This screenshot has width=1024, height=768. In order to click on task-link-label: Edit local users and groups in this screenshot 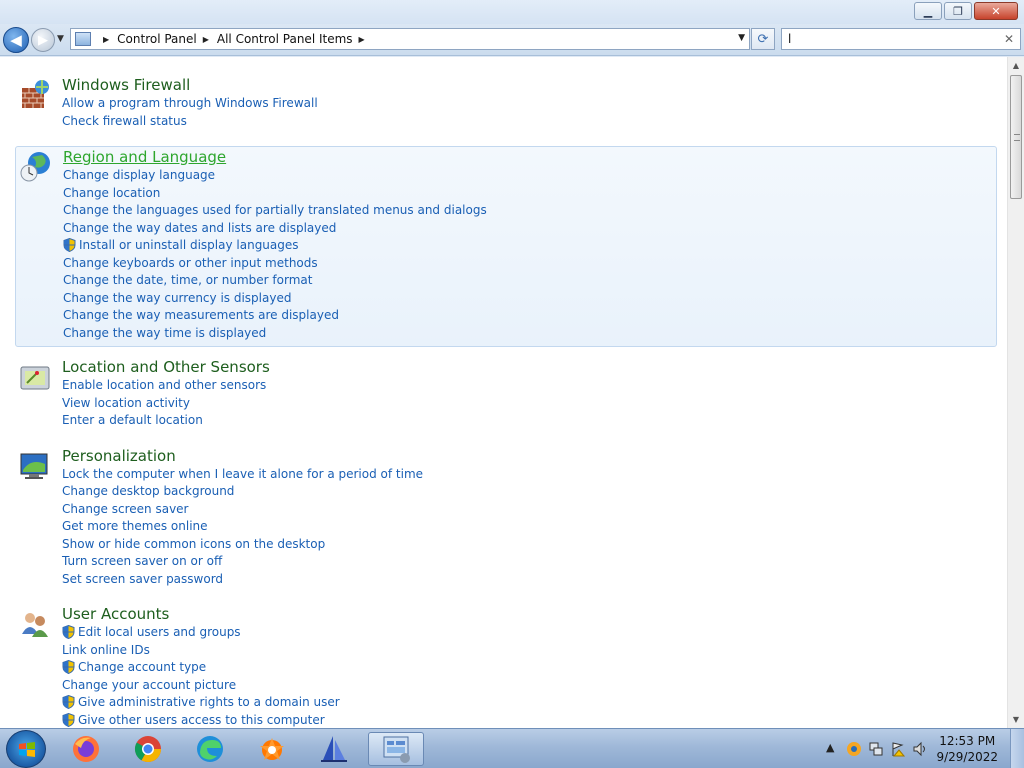, I will do `click(159, 632)`.